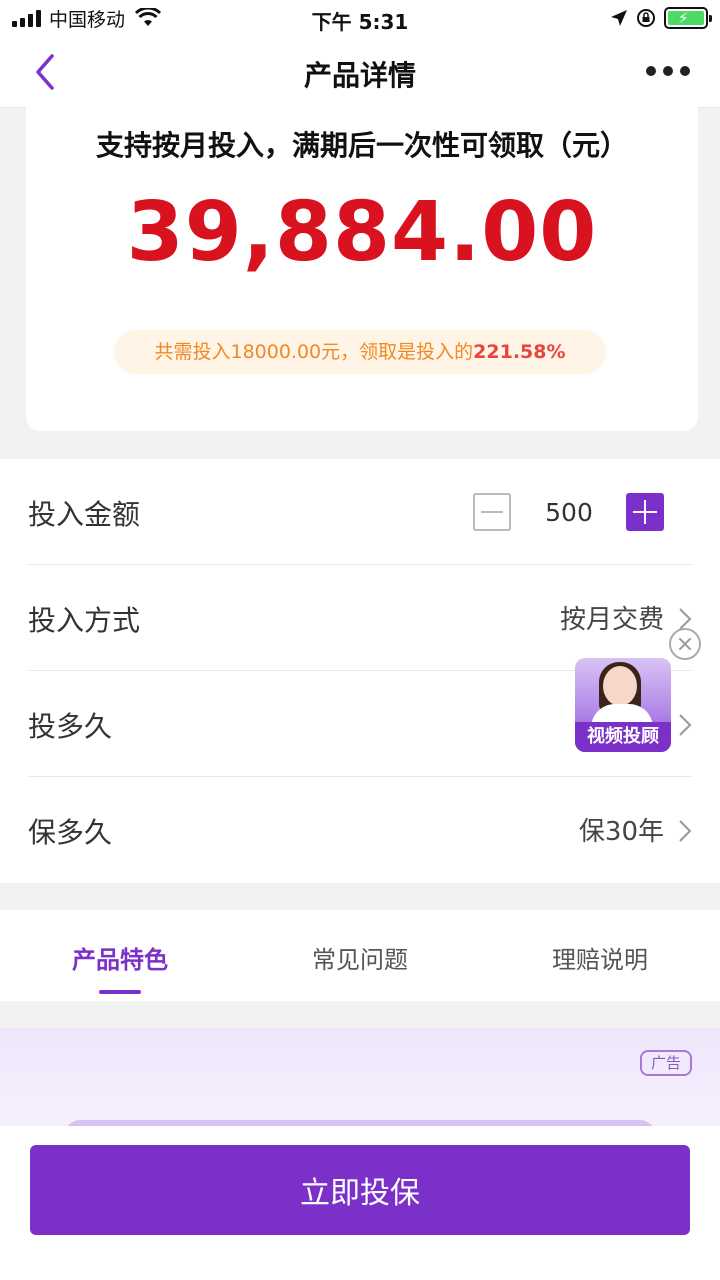 This screenshot has width=720, height=1280. Describe the element at coordinates (646, 18) in the screenshot. I see `rotation-lock-icon` at that location.